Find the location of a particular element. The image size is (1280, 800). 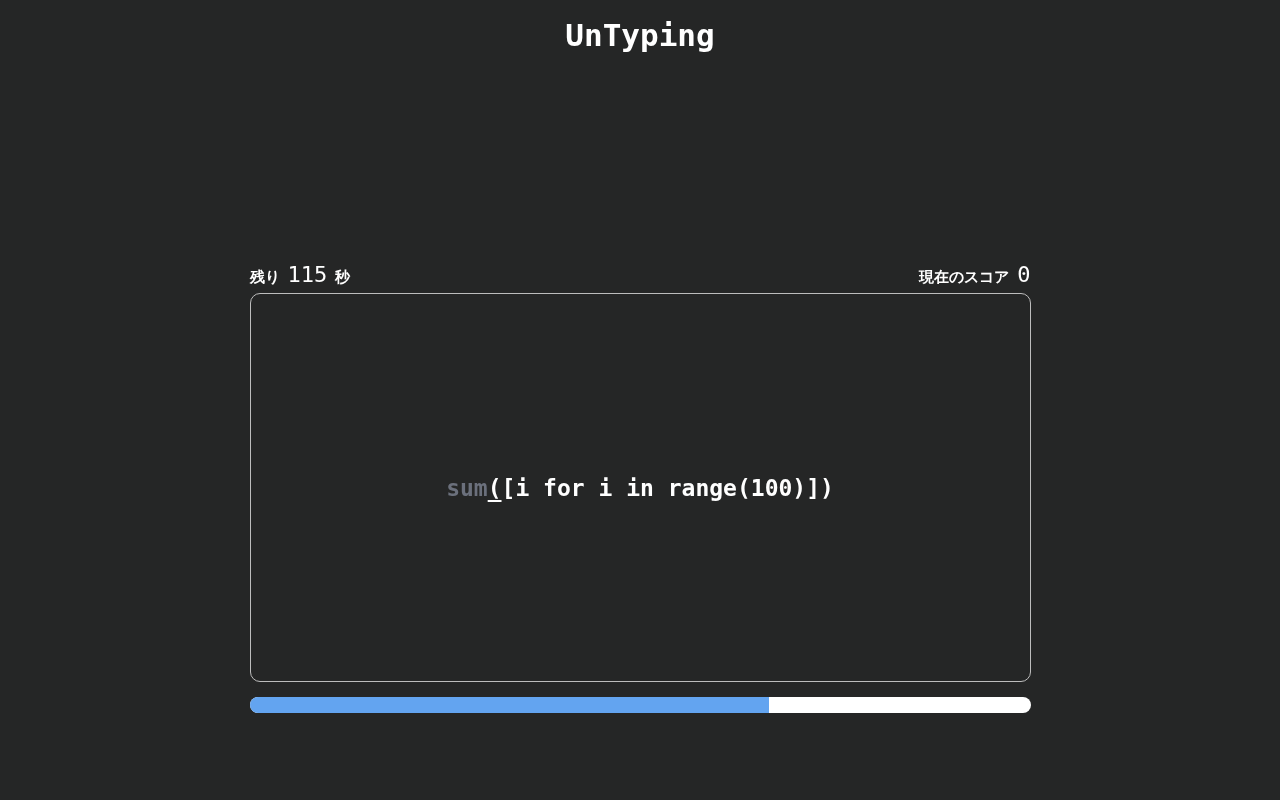

timer-value: 115 is located at coordinates (307, 274).